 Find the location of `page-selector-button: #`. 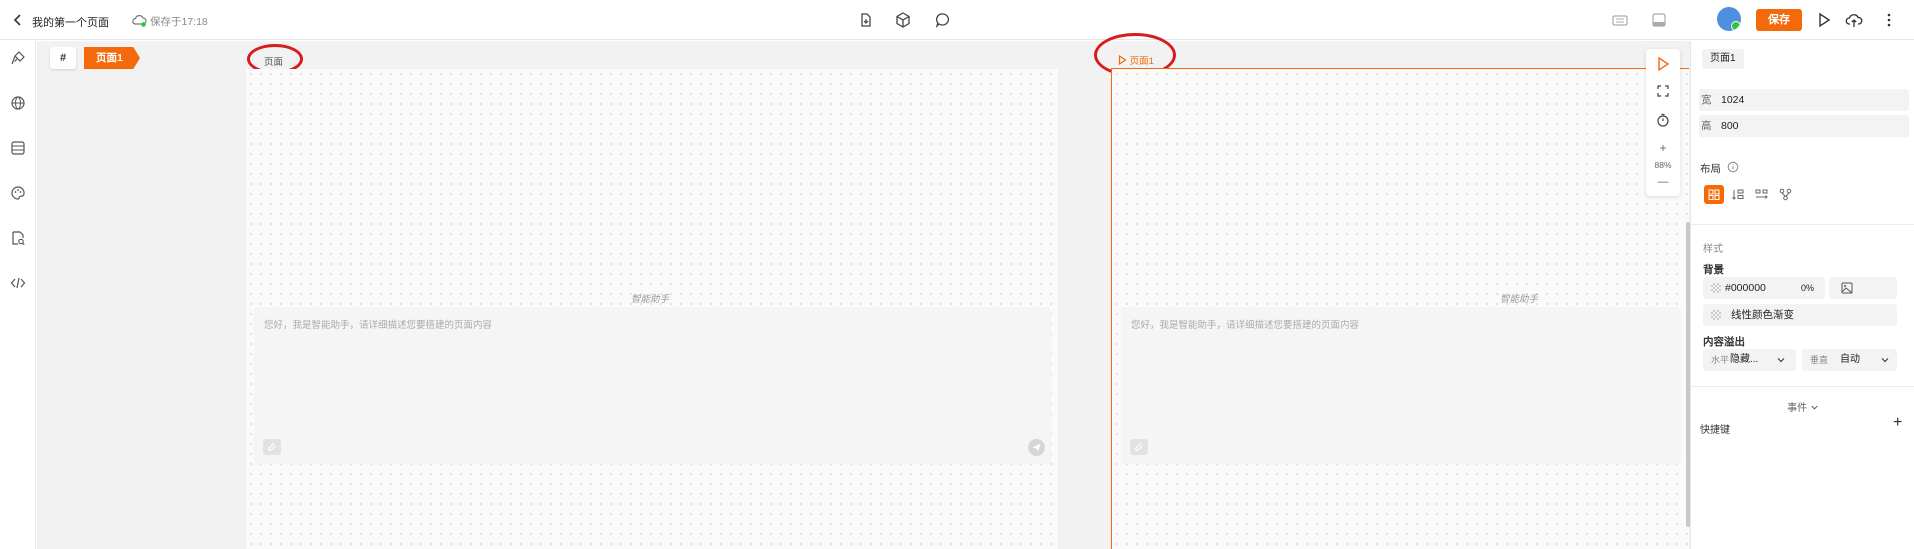

page-selector-button: # is located at coordinates (63, 58).